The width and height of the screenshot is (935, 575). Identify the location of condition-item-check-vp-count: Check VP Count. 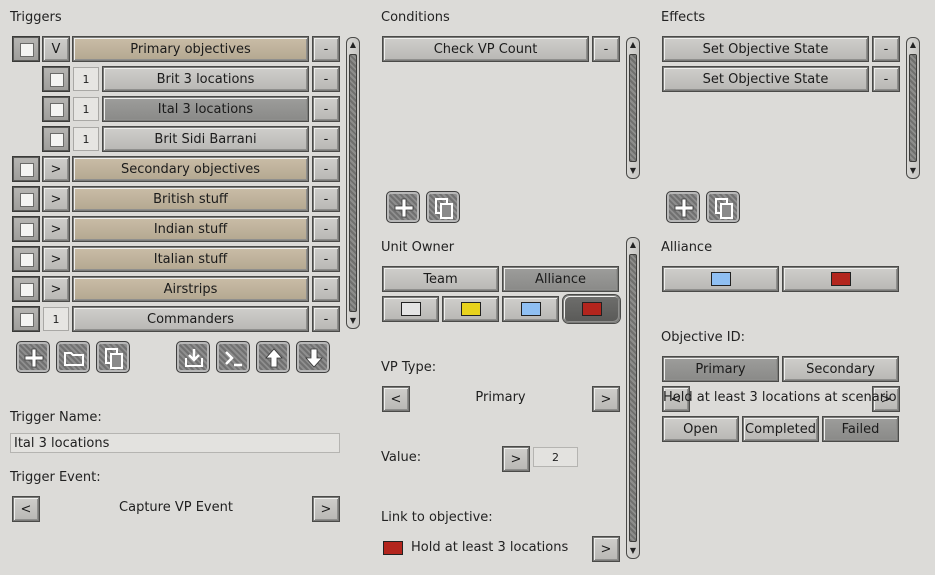
(485, 49).